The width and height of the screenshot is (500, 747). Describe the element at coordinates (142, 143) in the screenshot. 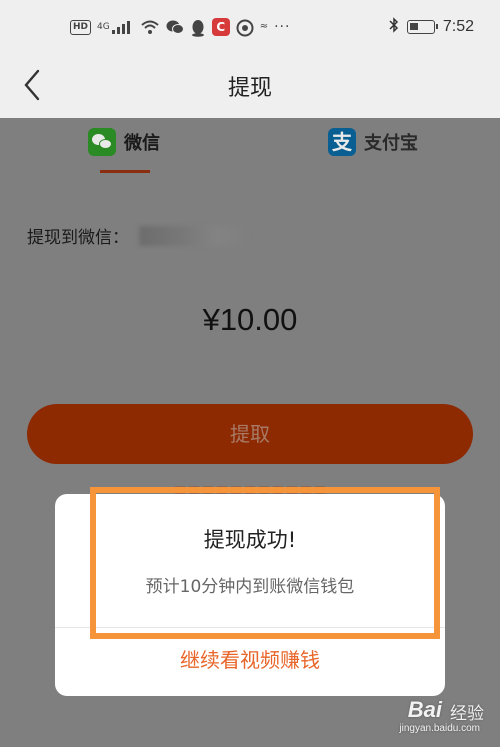

I see `tab-wechat-label: 微信` at that location.